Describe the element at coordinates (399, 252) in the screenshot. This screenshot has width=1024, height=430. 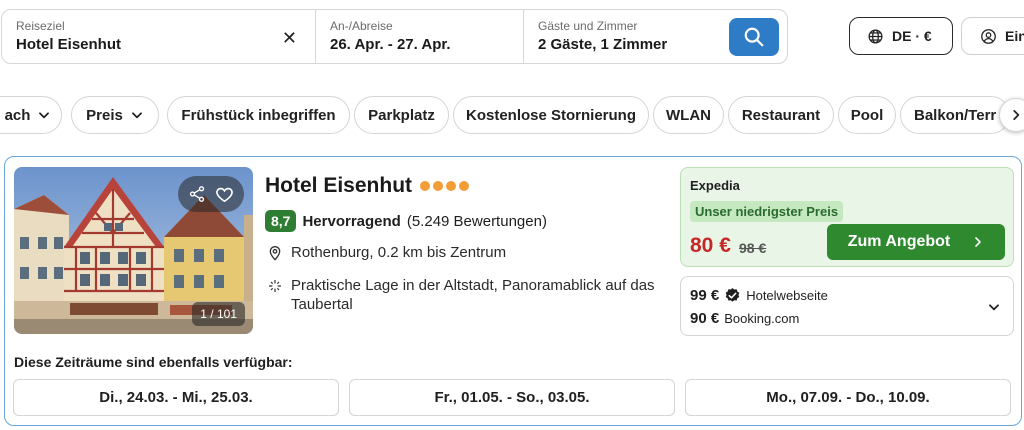
I see `location-text: Rothenburg, 0.2 km bis Zentrum` at that location.